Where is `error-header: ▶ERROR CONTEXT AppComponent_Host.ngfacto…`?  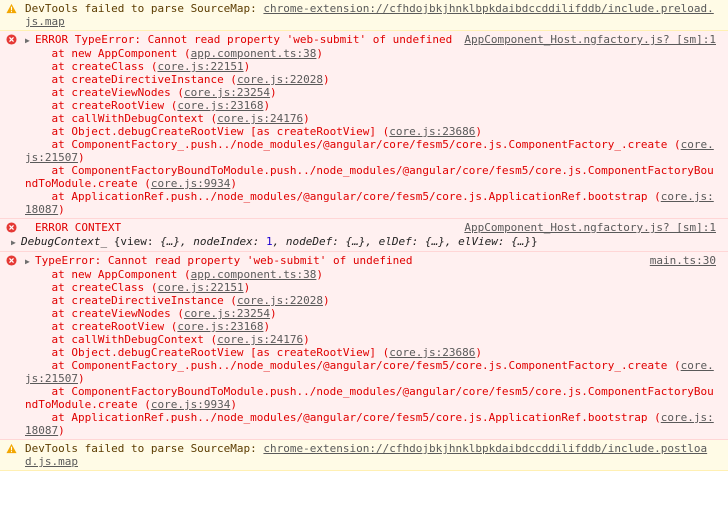
error-header: ▶ERROR CONTEXT AppComponent_Host.ngfacto… is located at coordinates (370, 228).